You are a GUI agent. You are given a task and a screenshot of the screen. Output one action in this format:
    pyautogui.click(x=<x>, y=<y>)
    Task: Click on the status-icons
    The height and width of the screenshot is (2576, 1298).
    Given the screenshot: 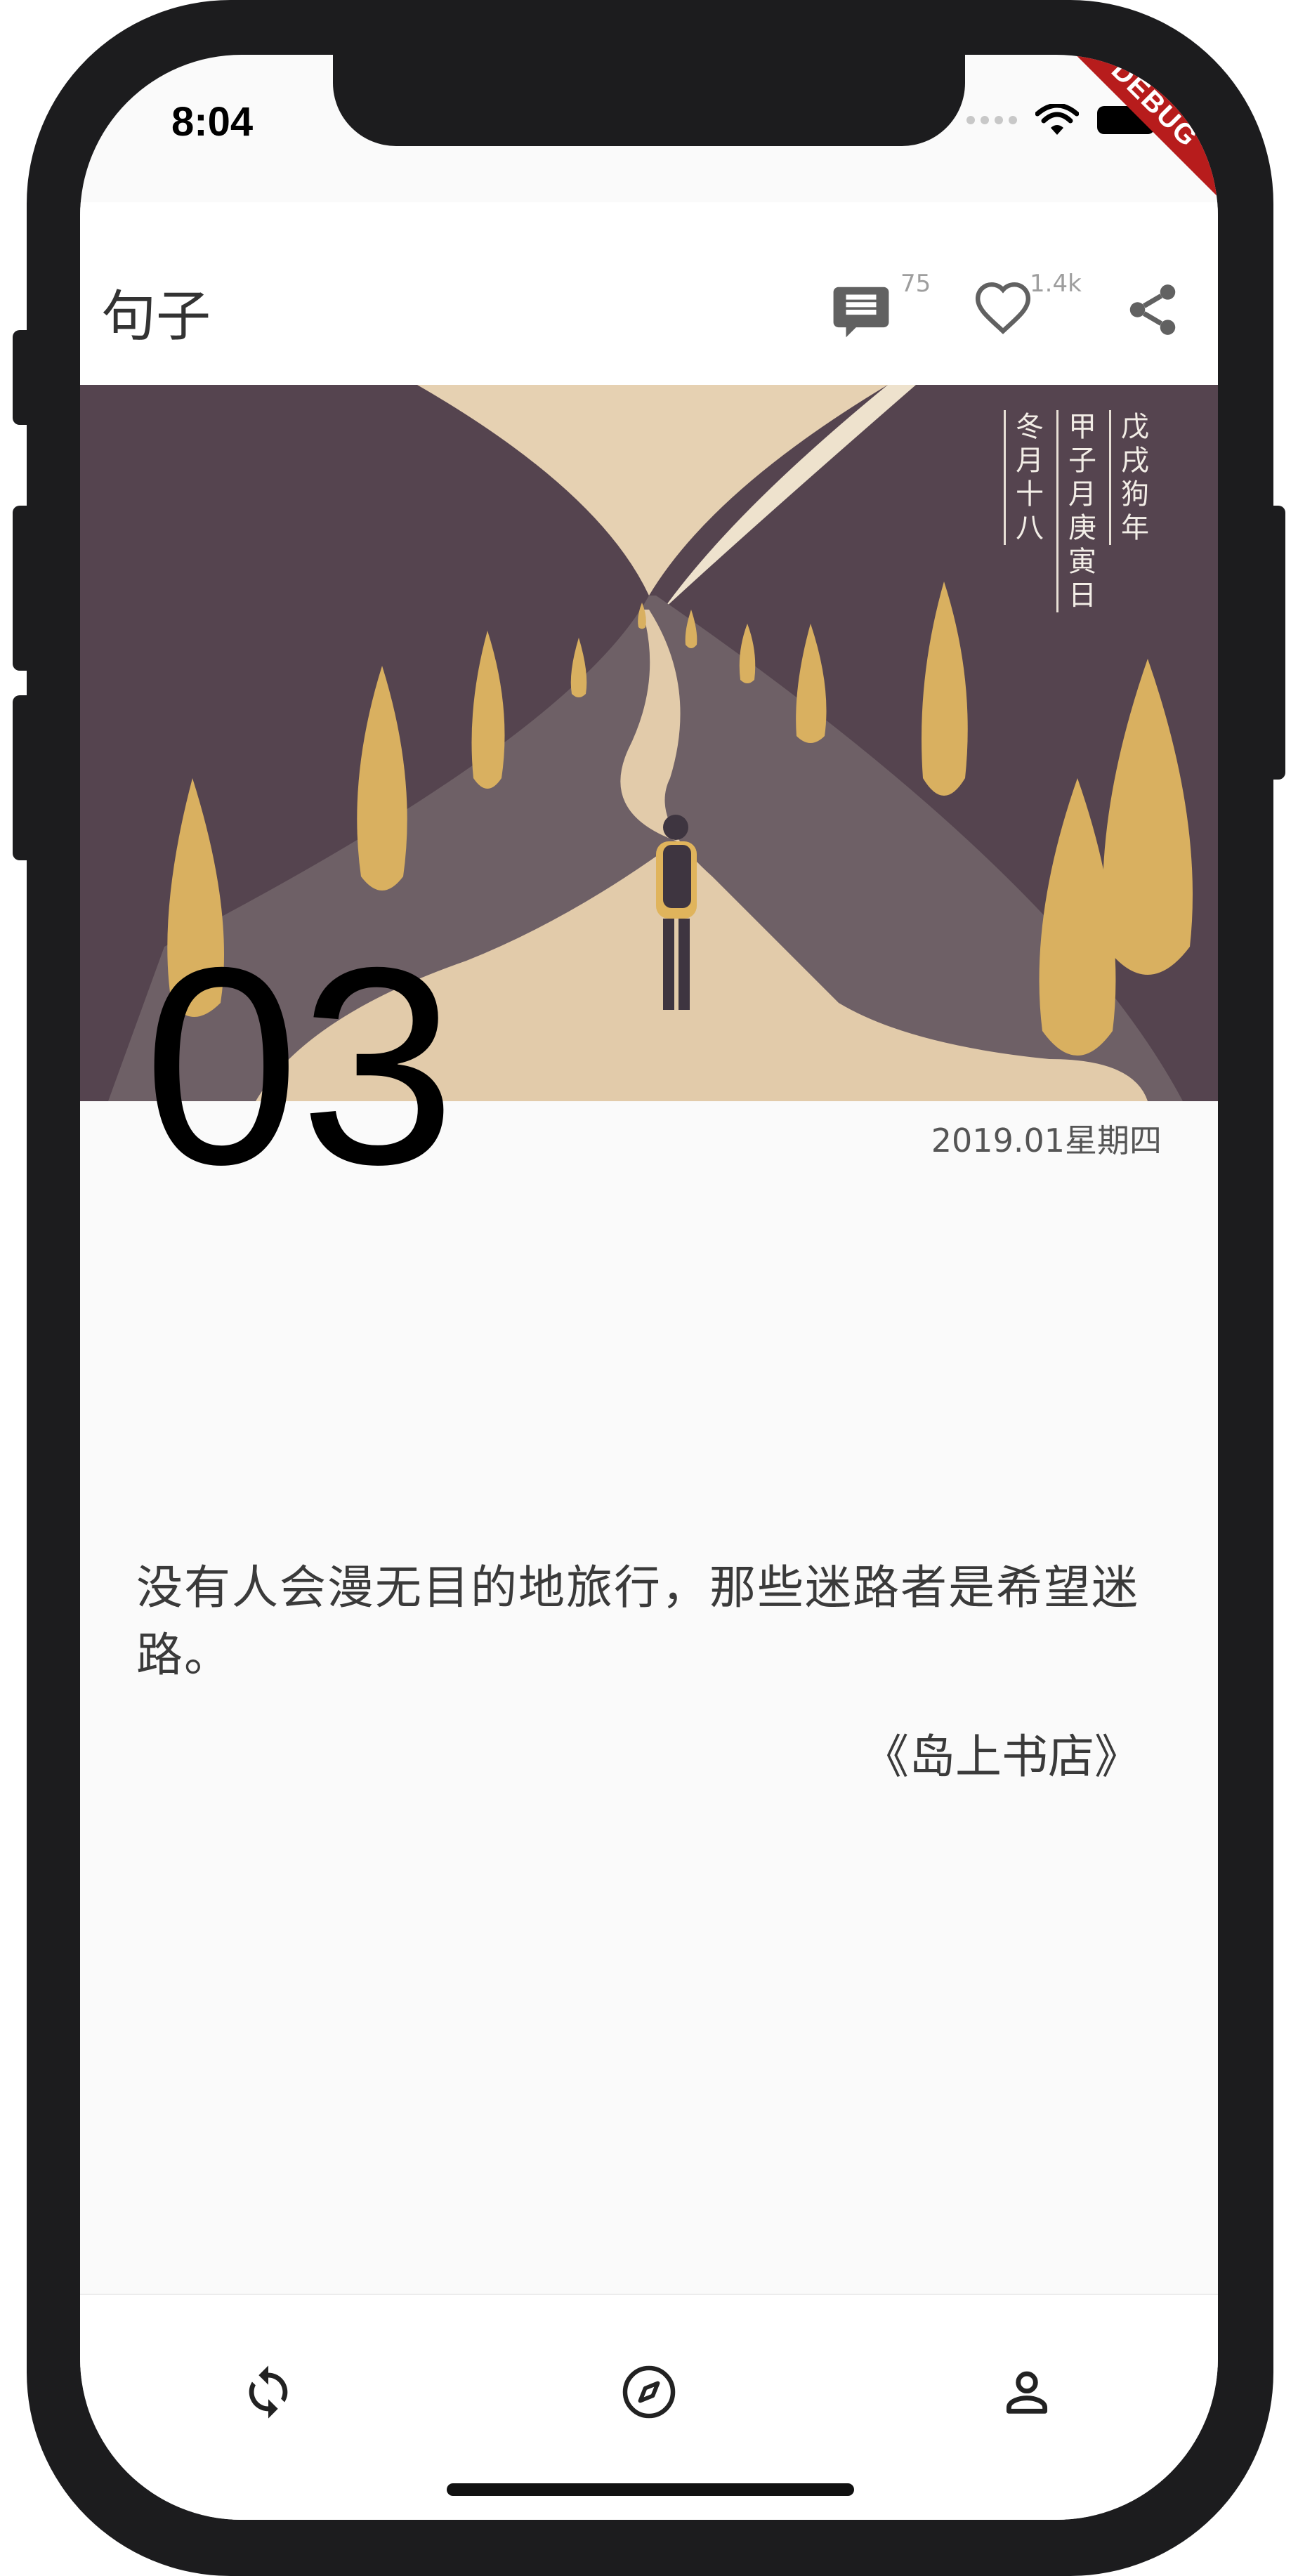 What is the action you would take?
    pyautogui.click(x=1064, y=120)
    